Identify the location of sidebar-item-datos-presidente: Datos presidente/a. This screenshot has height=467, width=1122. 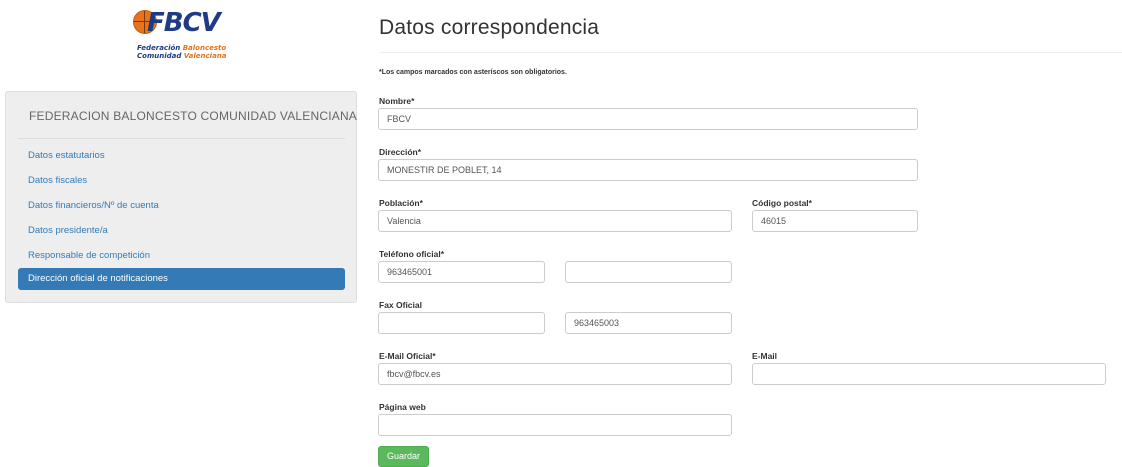
(181, 231).